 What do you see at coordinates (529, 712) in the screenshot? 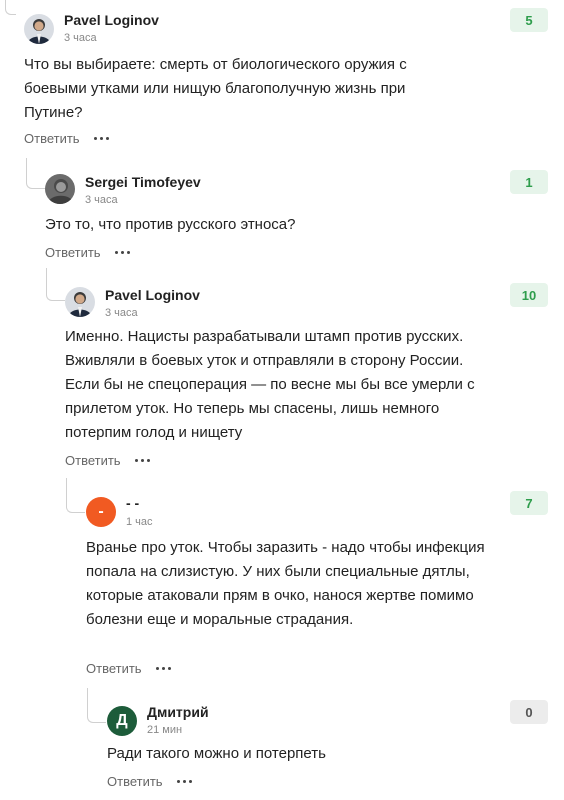
I see `score-badge: 0` at bounding box center [529, 712].